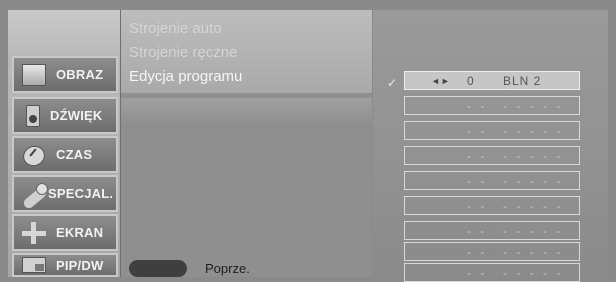 The width and height of the screenshot is (616, 282). What do you see at coordinates (34, 74) in the screenshot?
I see `picture-icon` at bounding box center [34, 74].